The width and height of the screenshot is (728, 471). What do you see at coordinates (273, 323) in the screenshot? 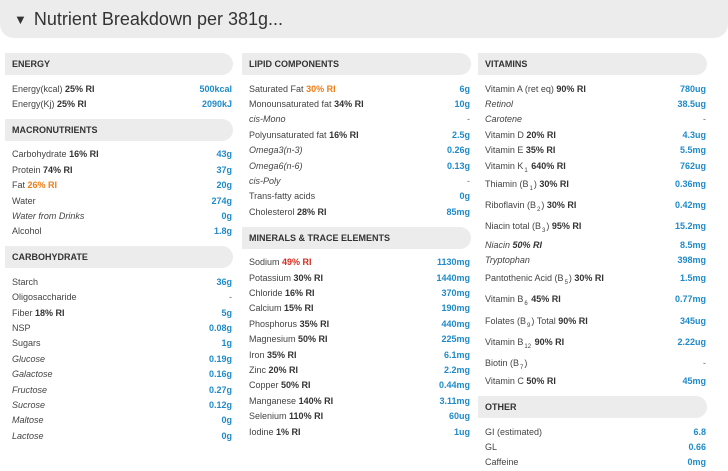
I see `nutrient-label: Phosphorus` at bounding box center [273, 323].